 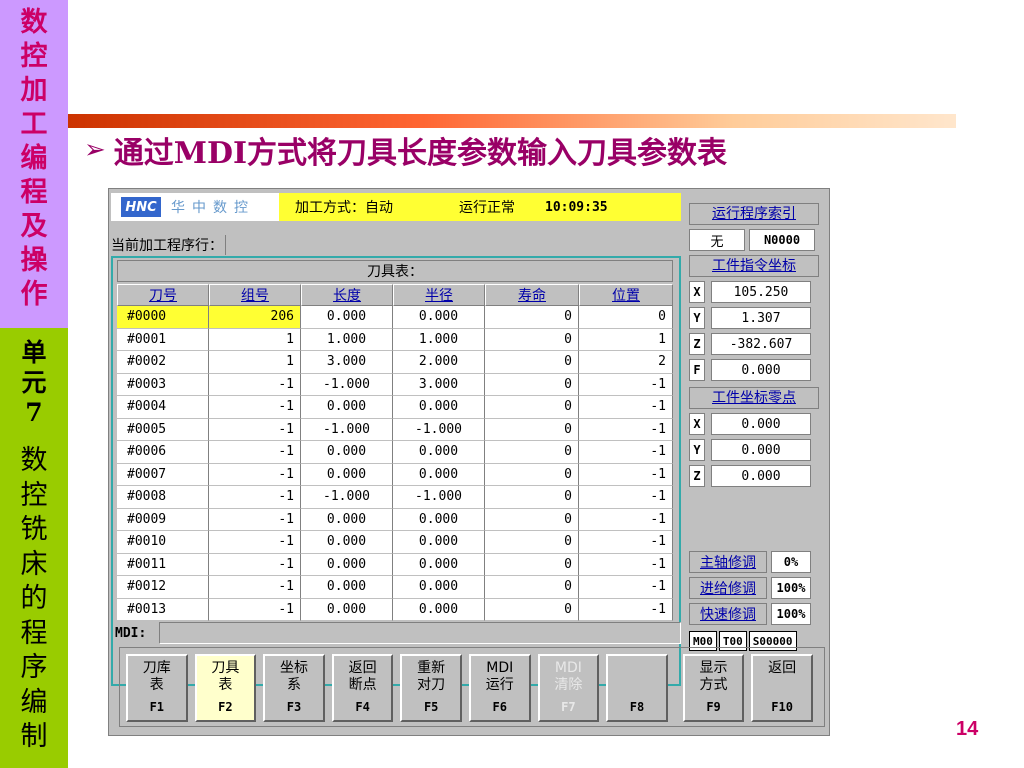 I want to click on col-header-tool: 刀号, so click(x=163, y=295).